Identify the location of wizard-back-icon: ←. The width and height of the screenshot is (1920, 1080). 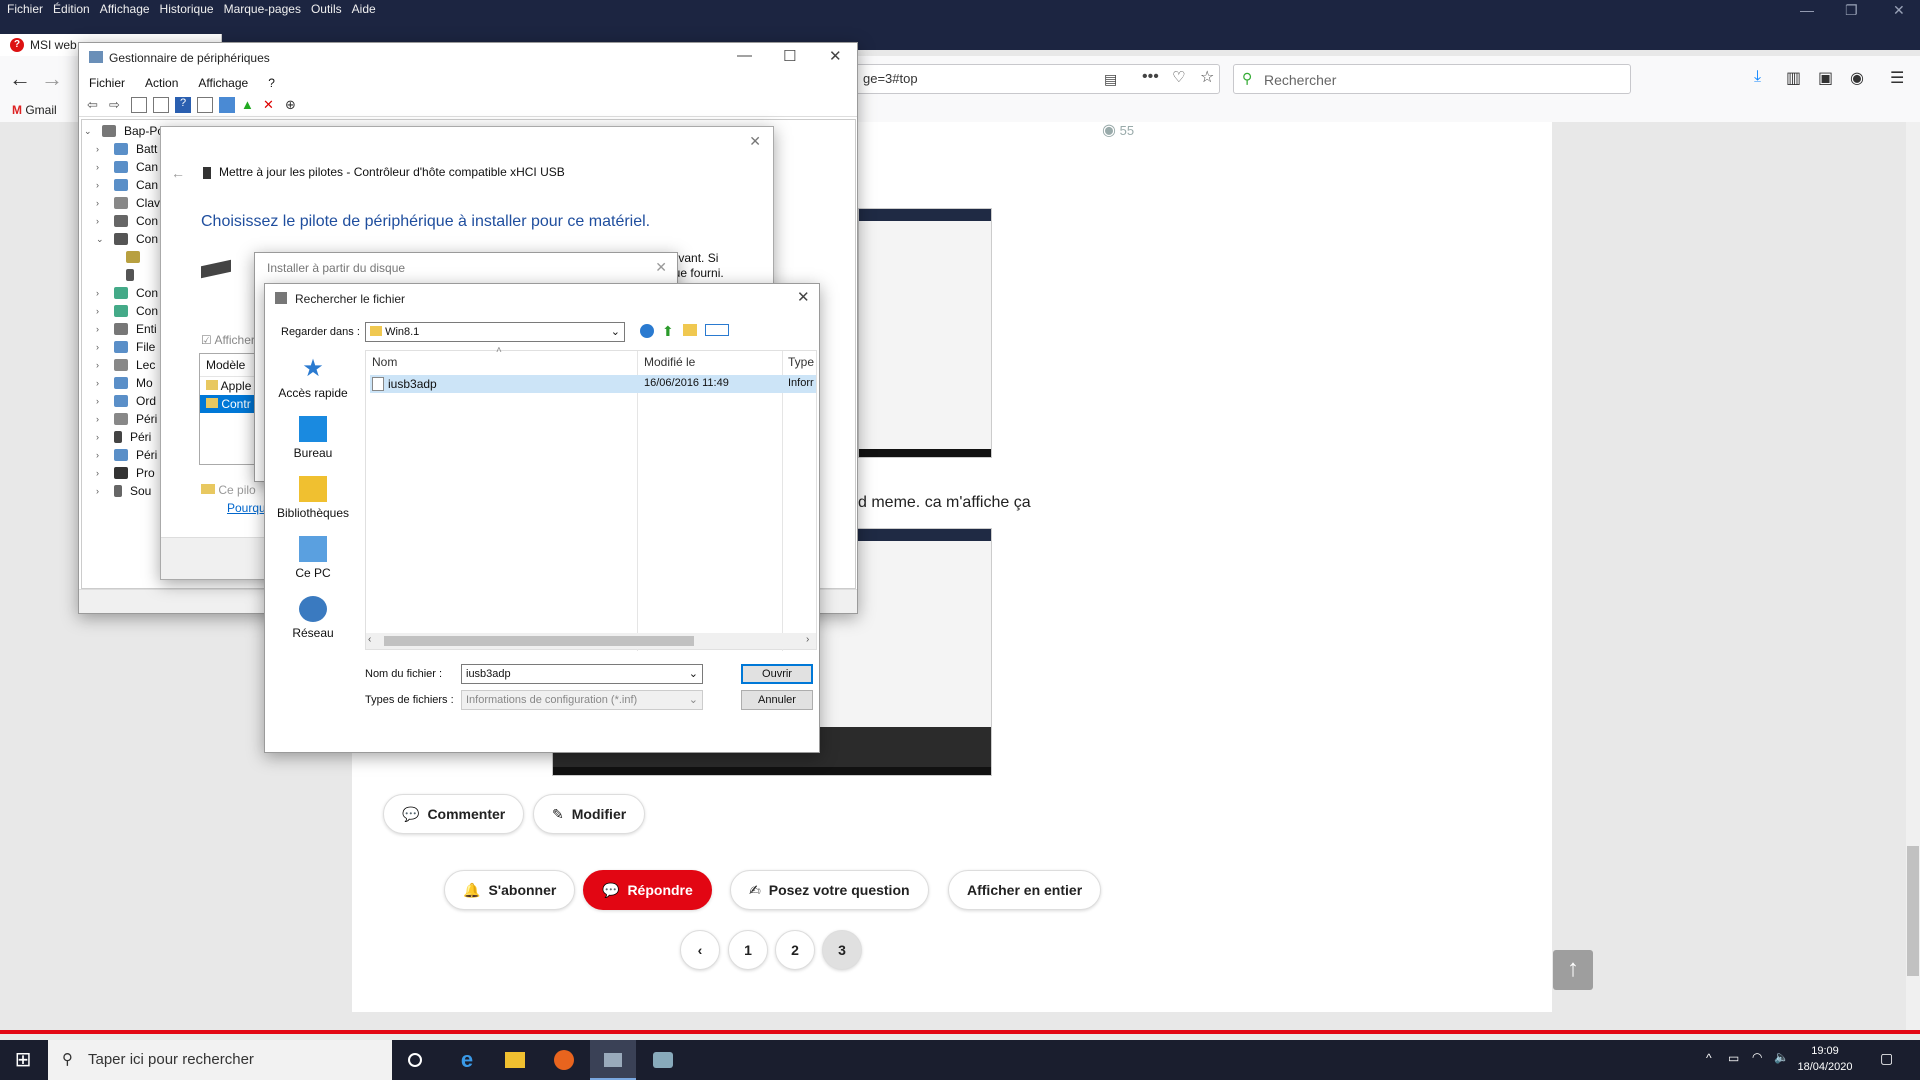
(178, 173).